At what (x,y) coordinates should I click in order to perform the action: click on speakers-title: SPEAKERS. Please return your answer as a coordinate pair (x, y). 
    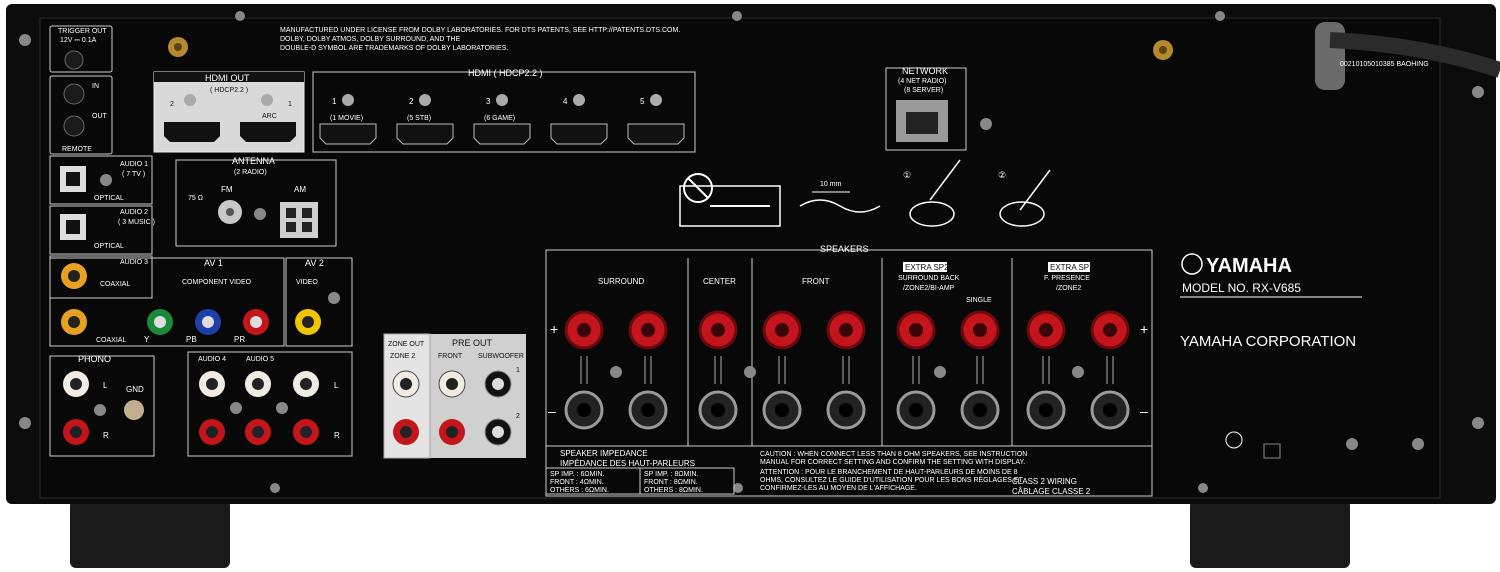
    Looking at the image, I should click on (844, 249).